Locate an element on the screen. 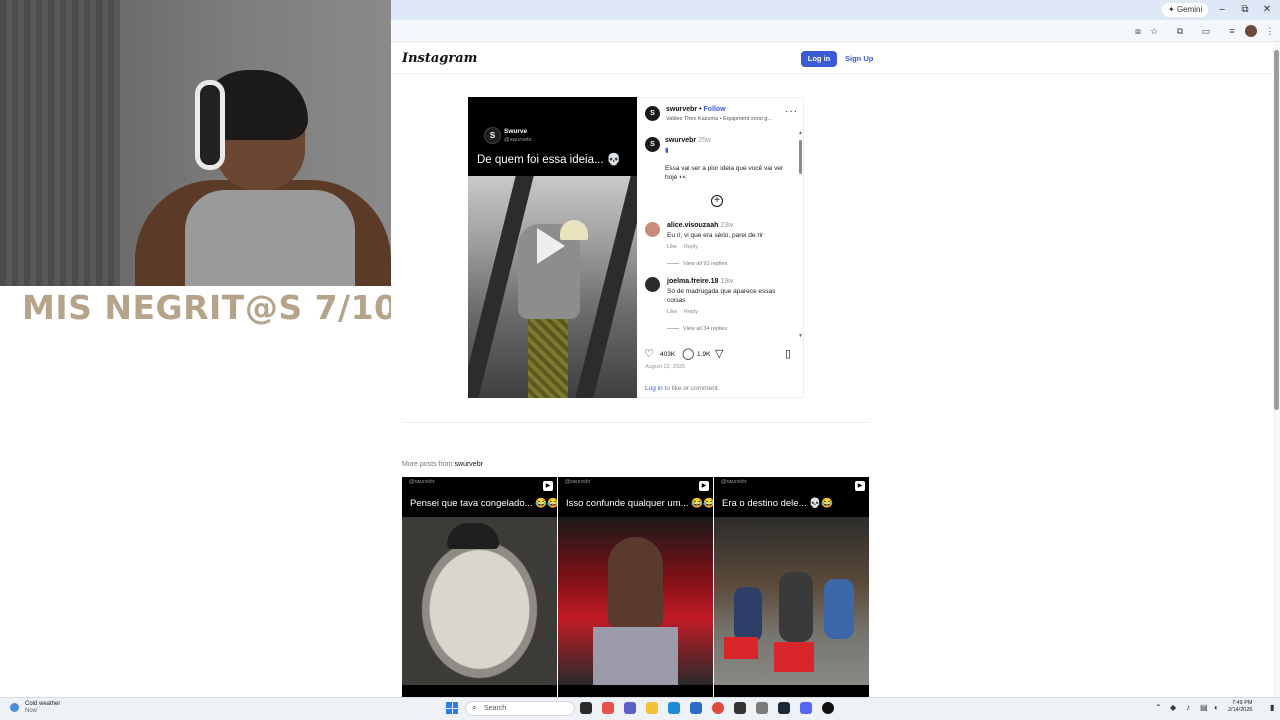 This screenshot has width=1280, height=720. settings-icon is located at coordinates (762, 708).